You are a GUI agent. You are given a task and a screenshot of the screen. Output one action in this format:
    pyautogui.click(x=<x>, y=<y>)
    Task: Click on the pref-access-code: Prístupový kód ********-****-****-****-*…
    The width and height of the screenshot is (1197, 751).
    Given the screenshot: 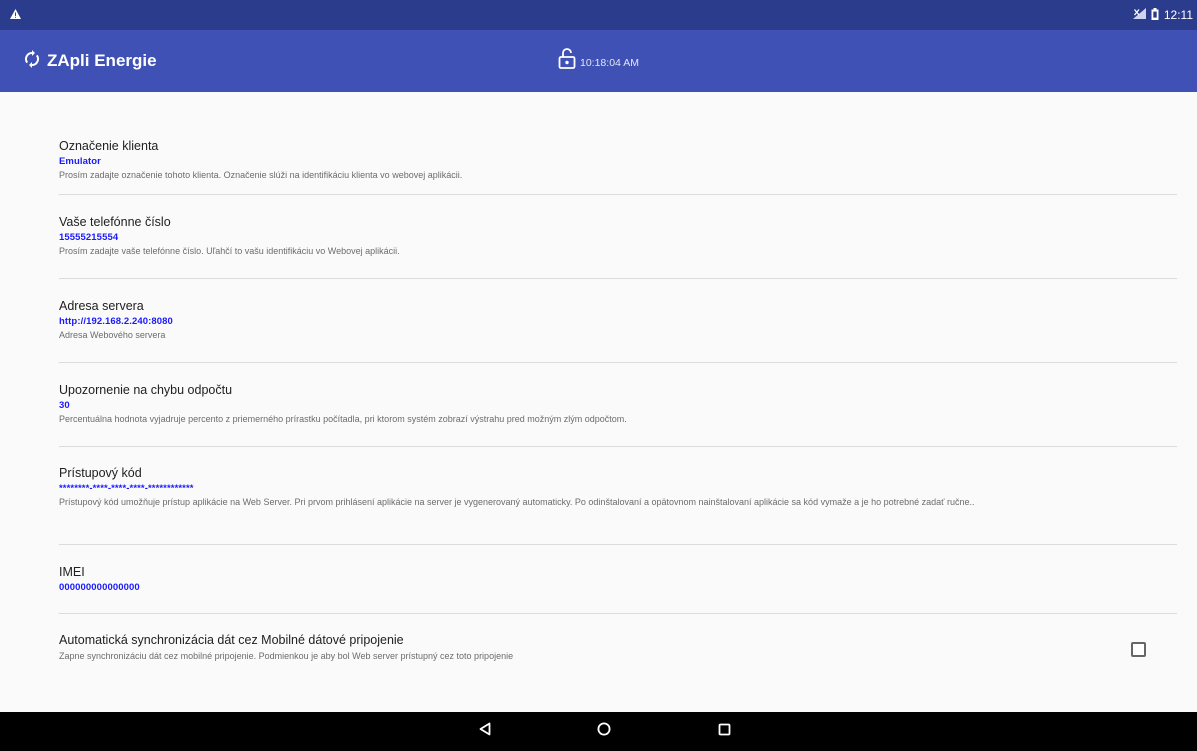 What is the action you would take?
    pyautogui.click(x=618, y=496)
    